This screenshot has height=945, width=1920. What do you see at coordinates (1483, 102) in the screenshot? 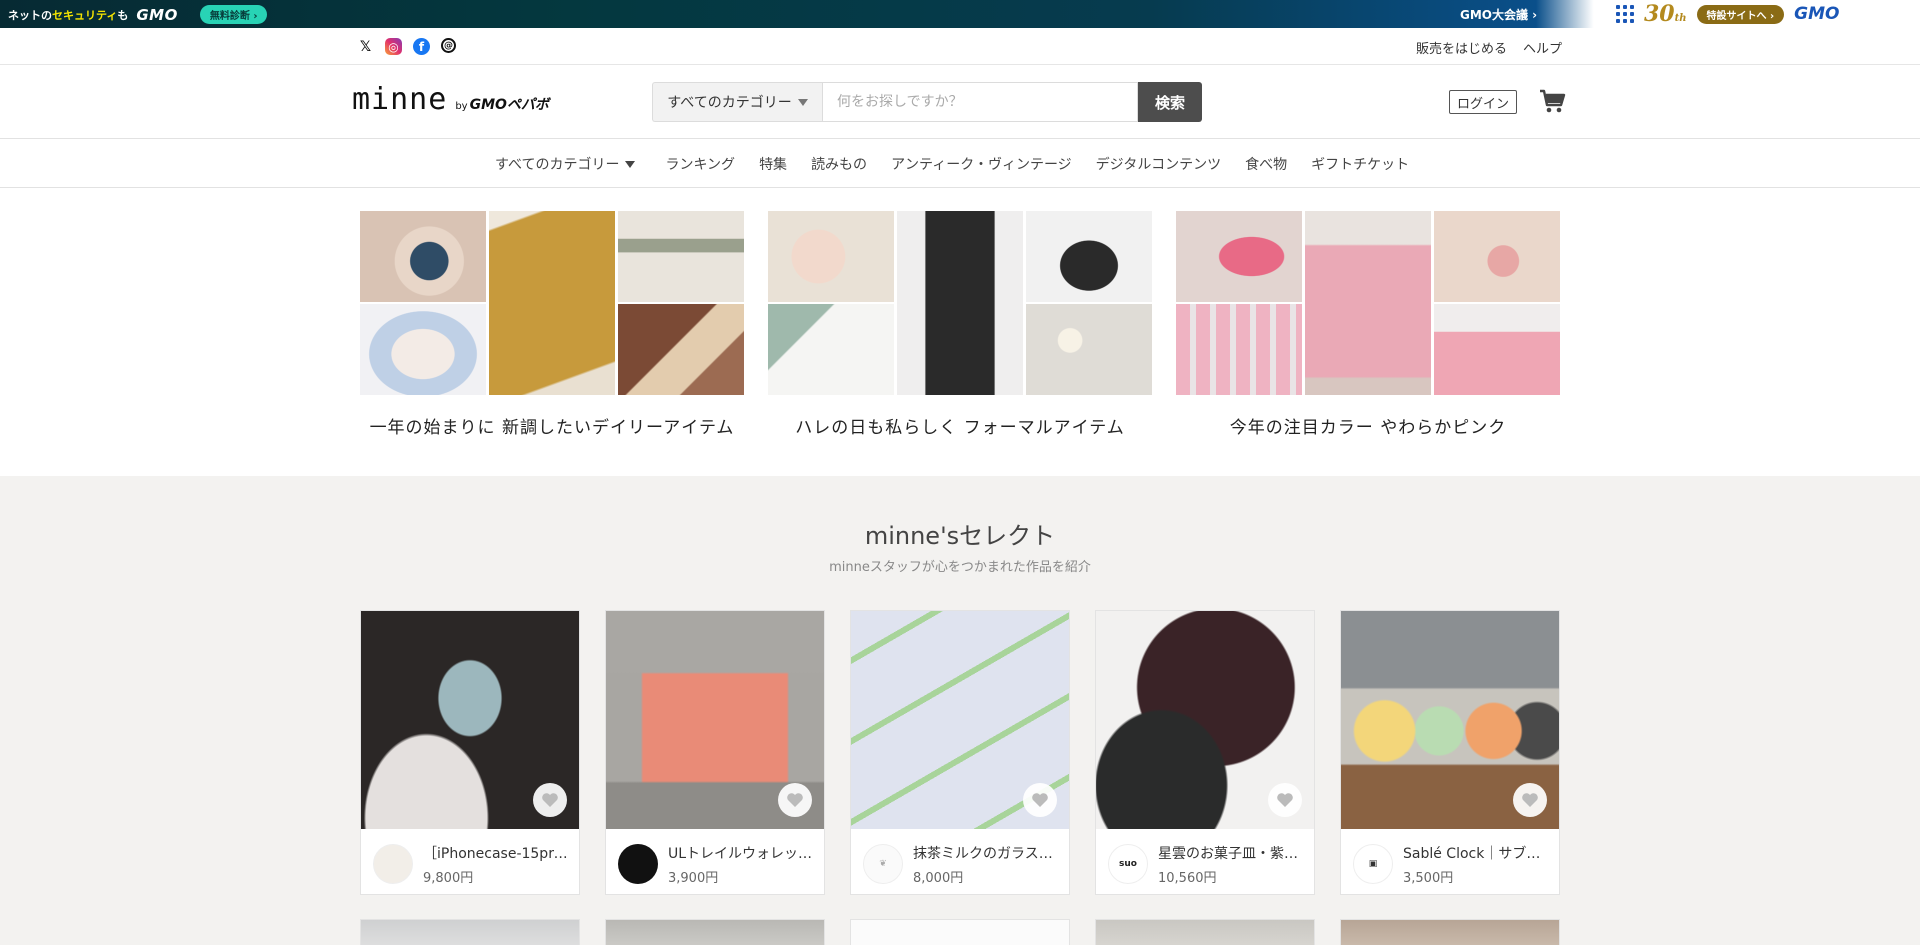
I see `login-button: ログイン` at bounding box center [1483, 102].